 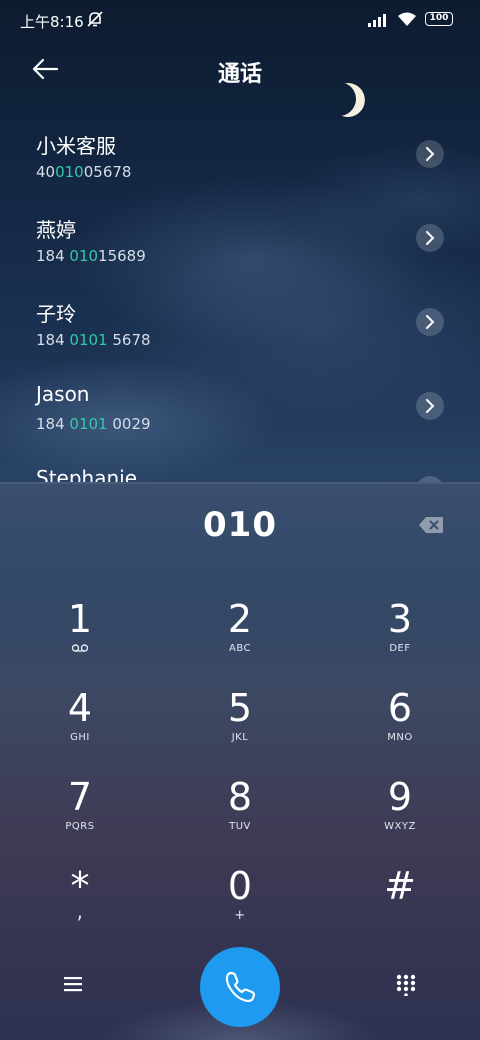 I want to click on mute-icon, so click(x=95, y=19).